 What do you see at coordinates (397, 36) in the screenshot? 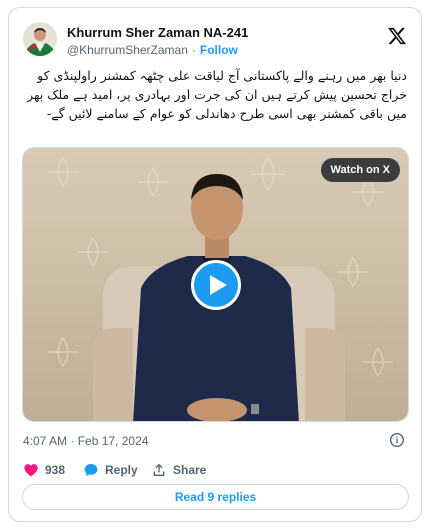
I see `x-logo-icon` at bounding box center [397, 36].